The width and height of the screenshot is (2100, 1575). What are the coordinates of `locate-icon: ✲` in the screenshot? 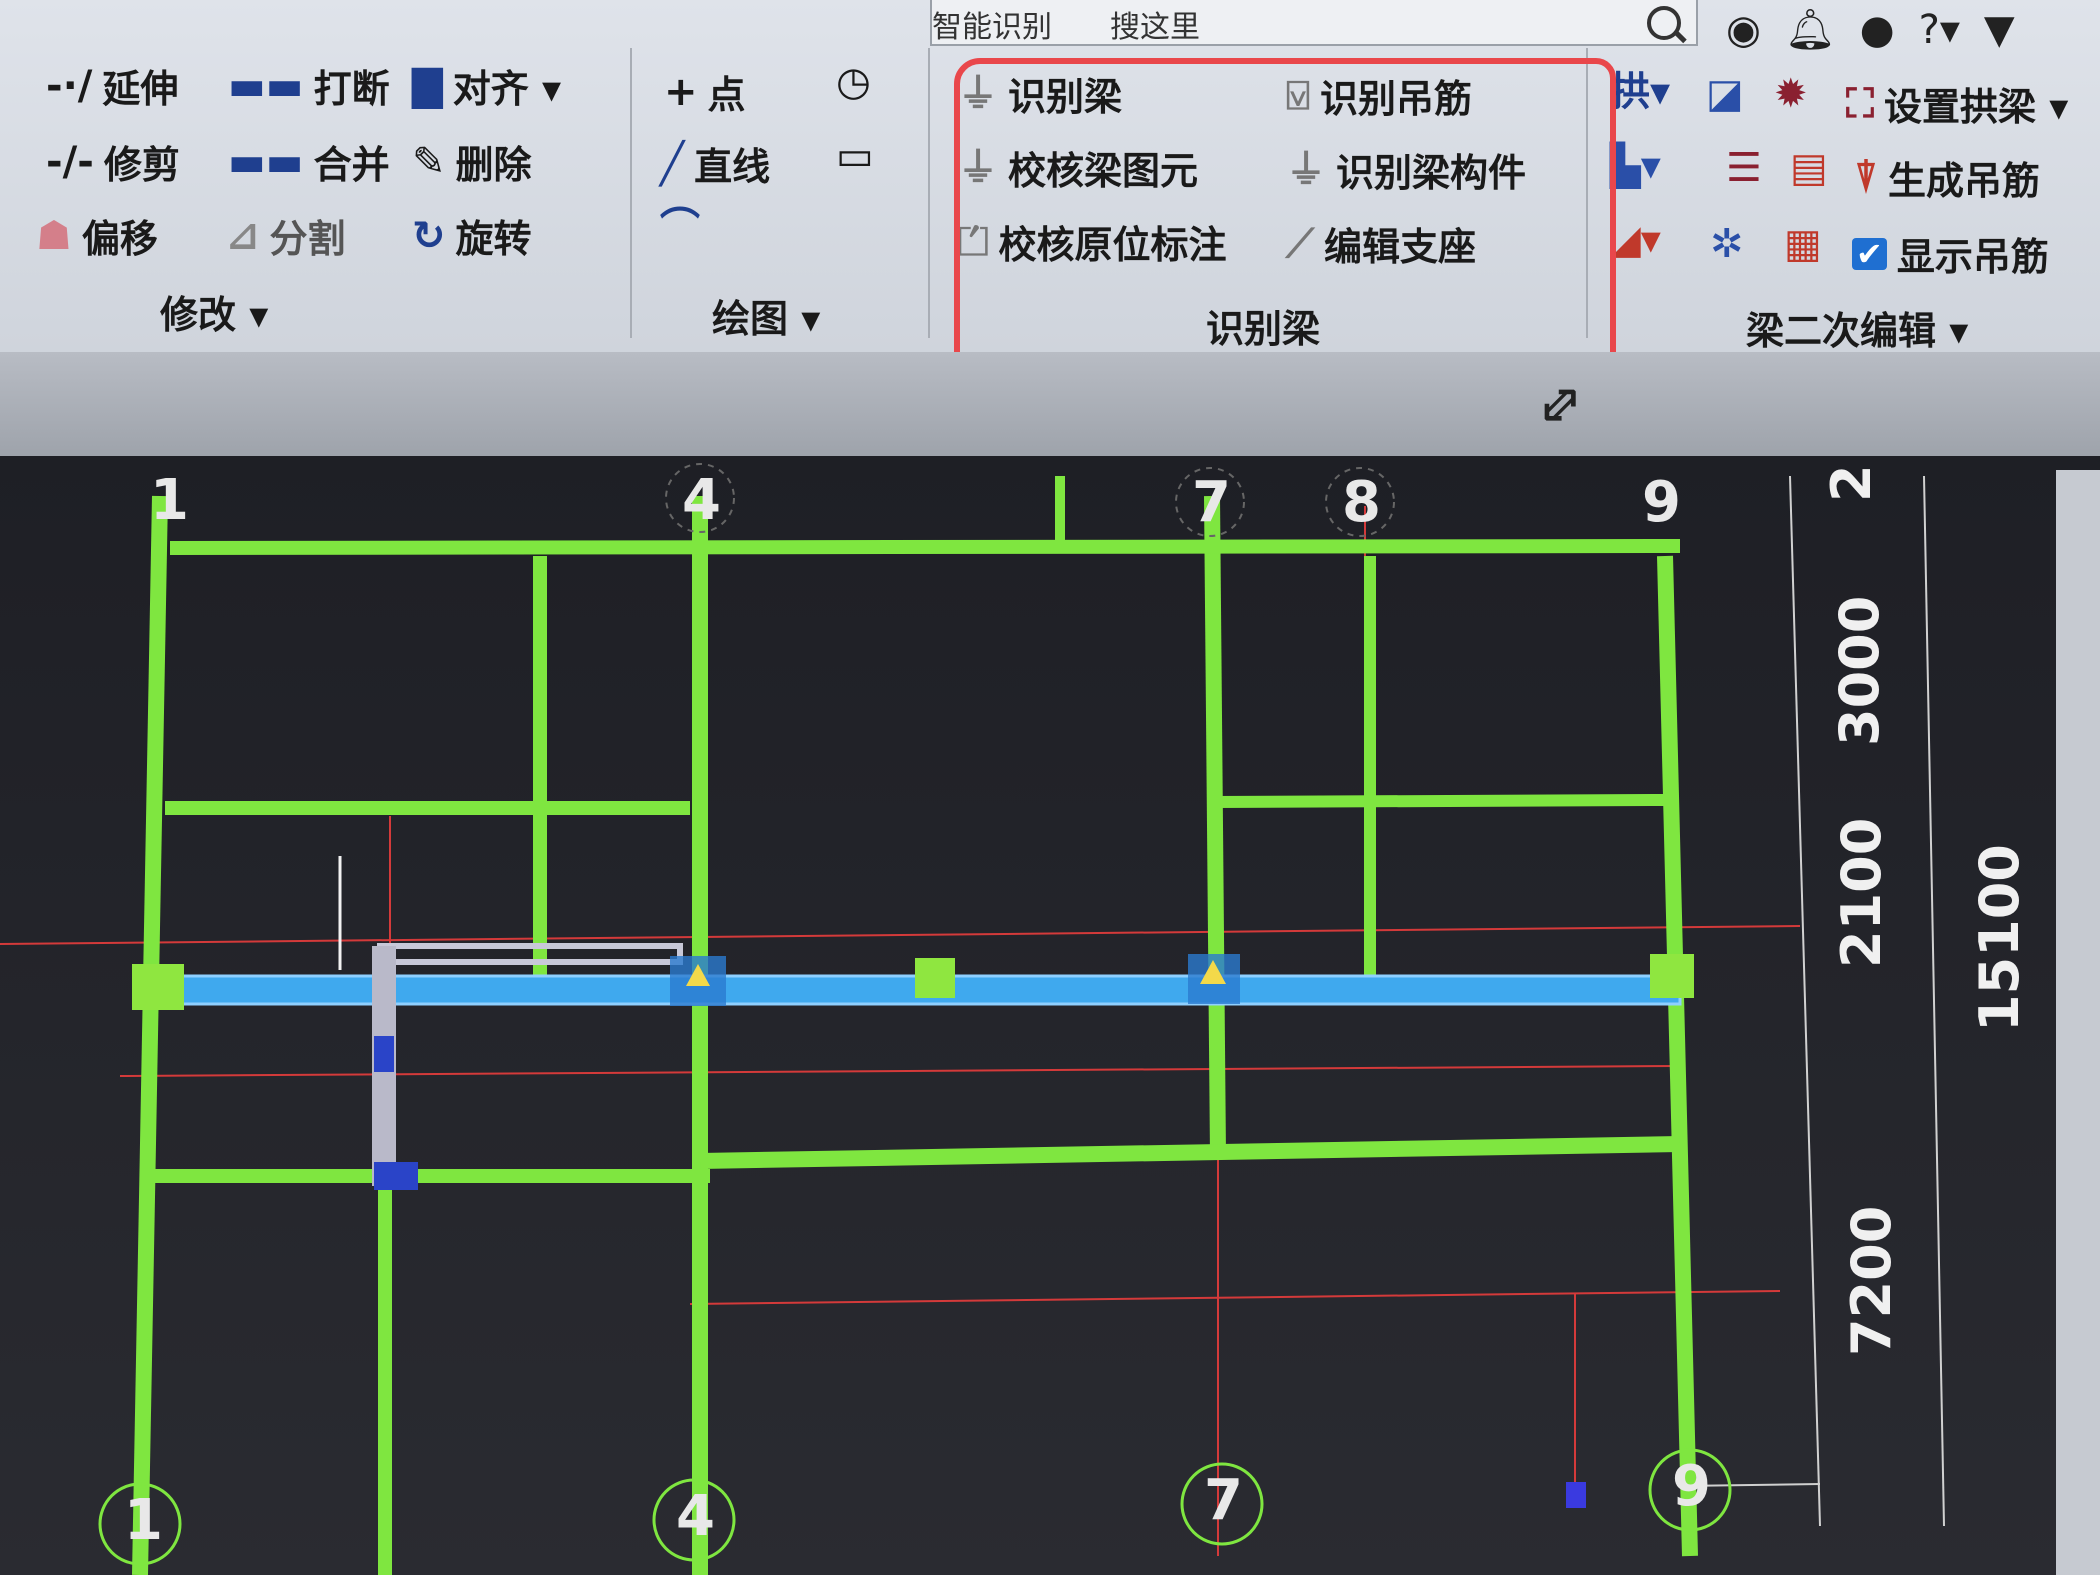 It's located at (1727, 244).